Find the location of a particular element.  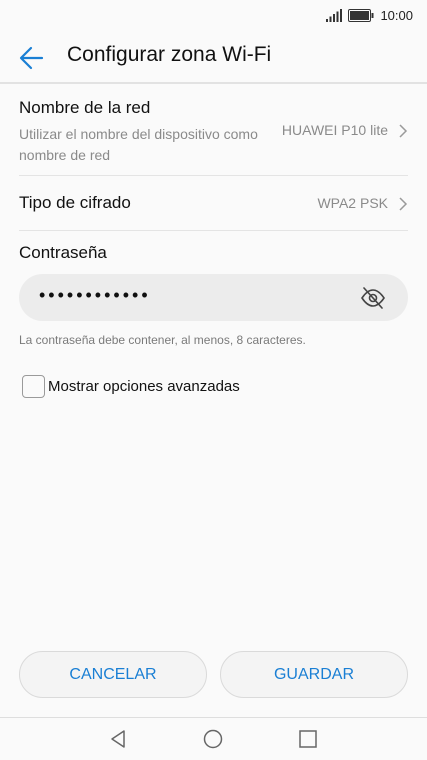

toggle-password-visibility-button is located at coordinates (373, 298).